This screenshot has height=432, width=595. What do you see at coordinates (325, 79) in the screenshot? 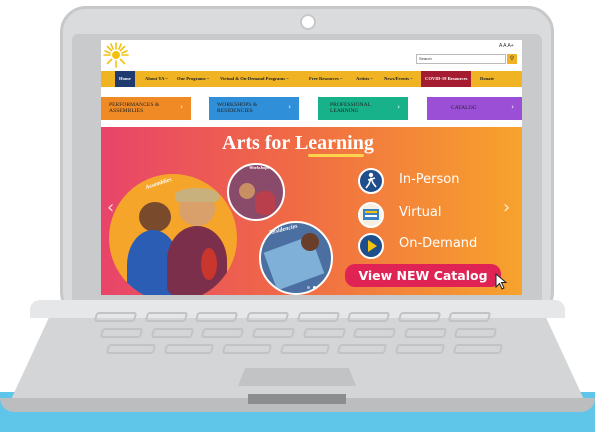
I see `nav-item-resources: Free Resources ~` at bounding box center [325, 79].